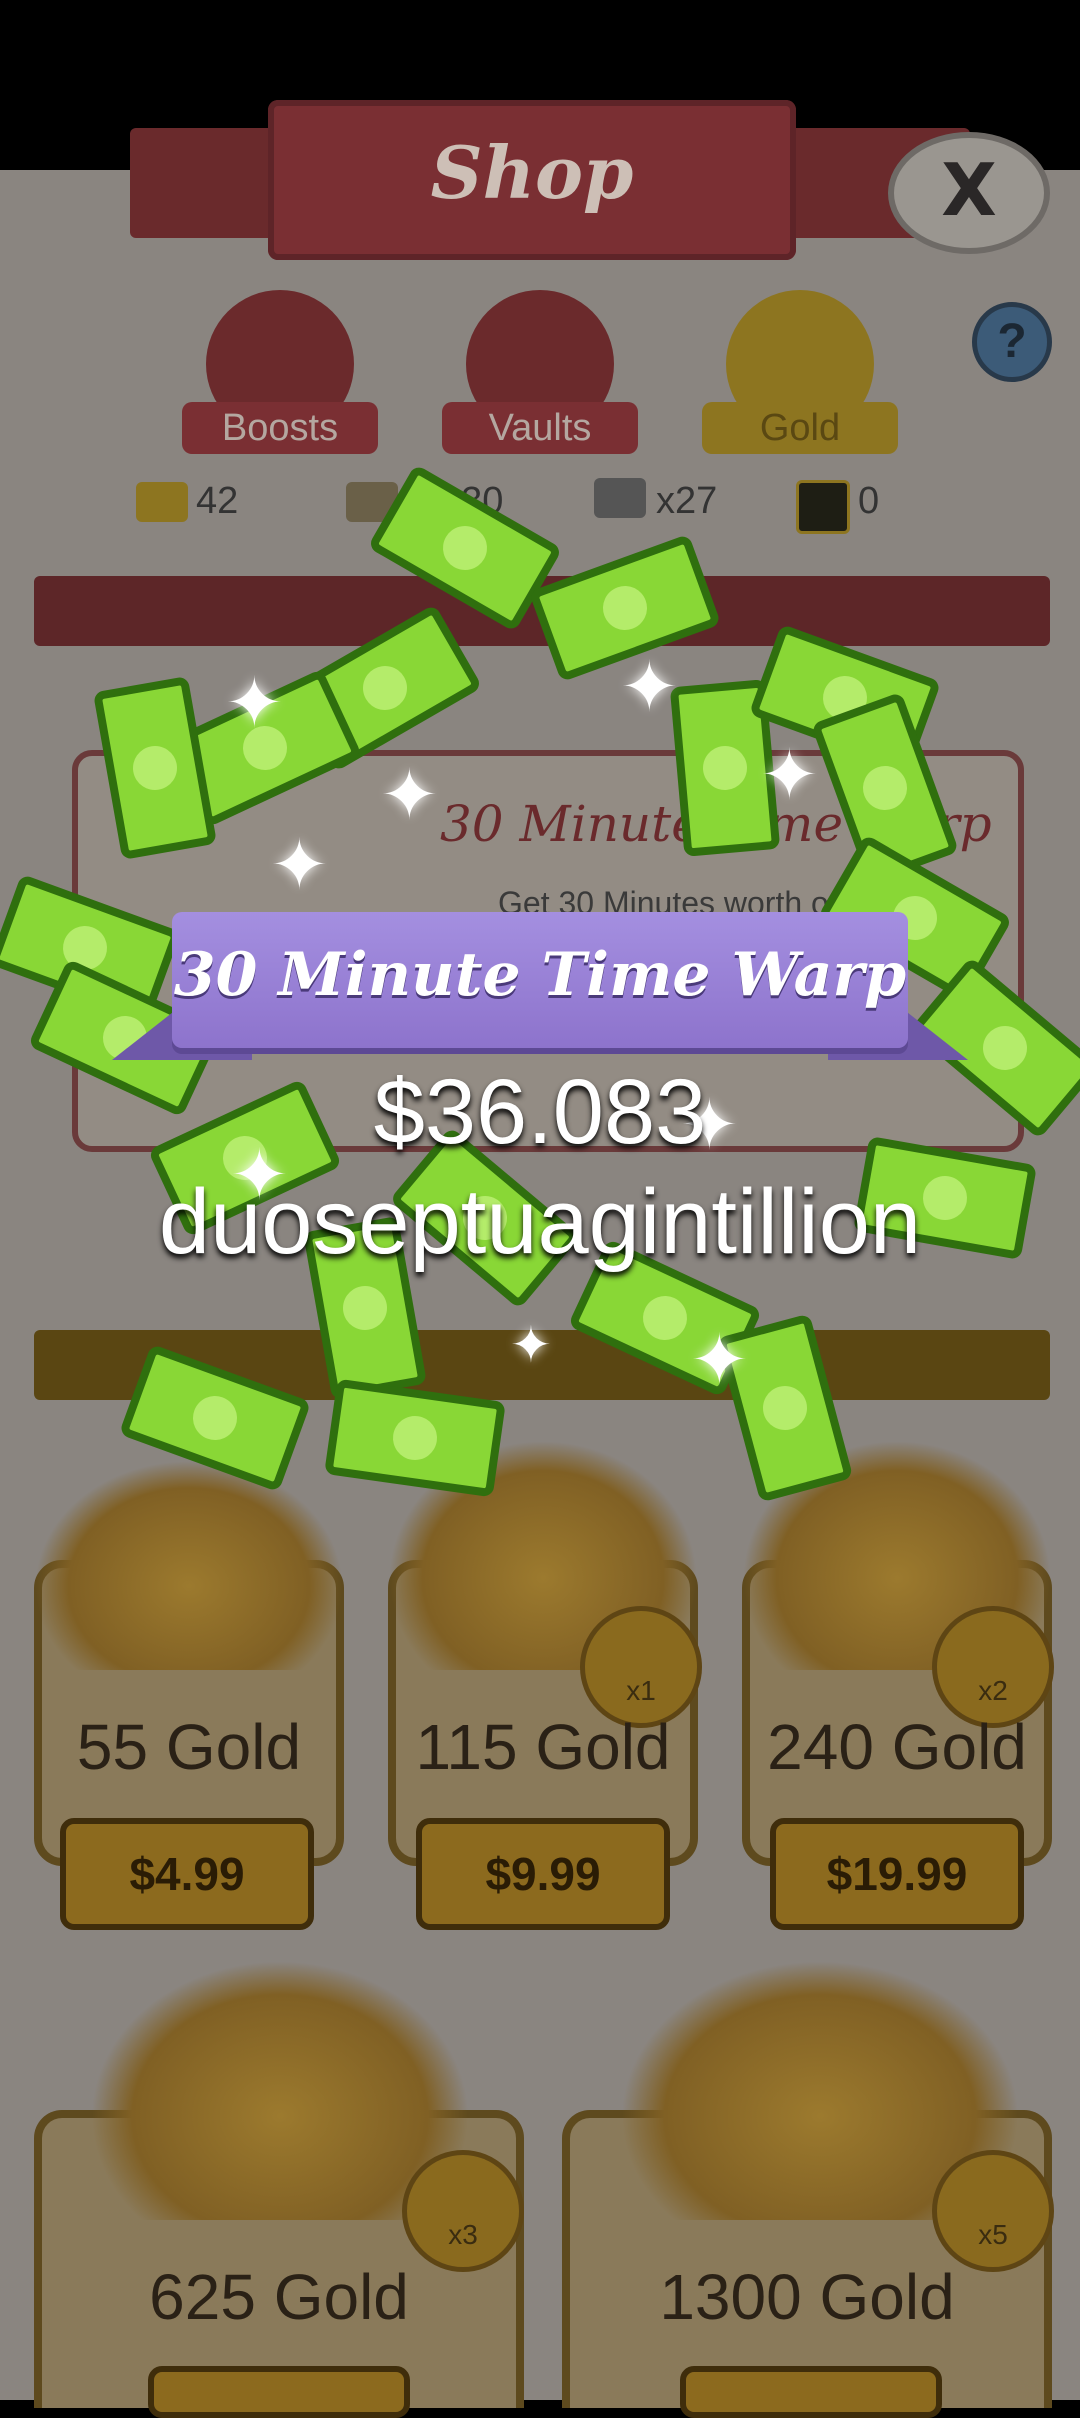 The image size is (1080, 2418). I want to click on reward-amount: $36.083, so click(540, 1112).